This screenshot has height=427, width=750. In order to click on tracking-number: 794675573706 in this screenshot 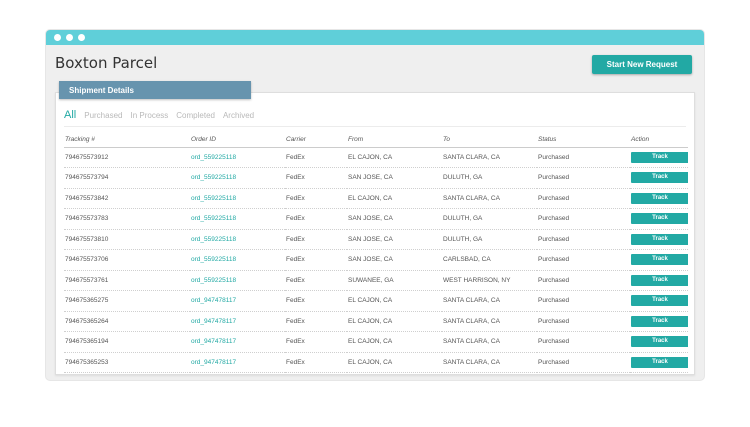, I will do `click(127, 260)`.